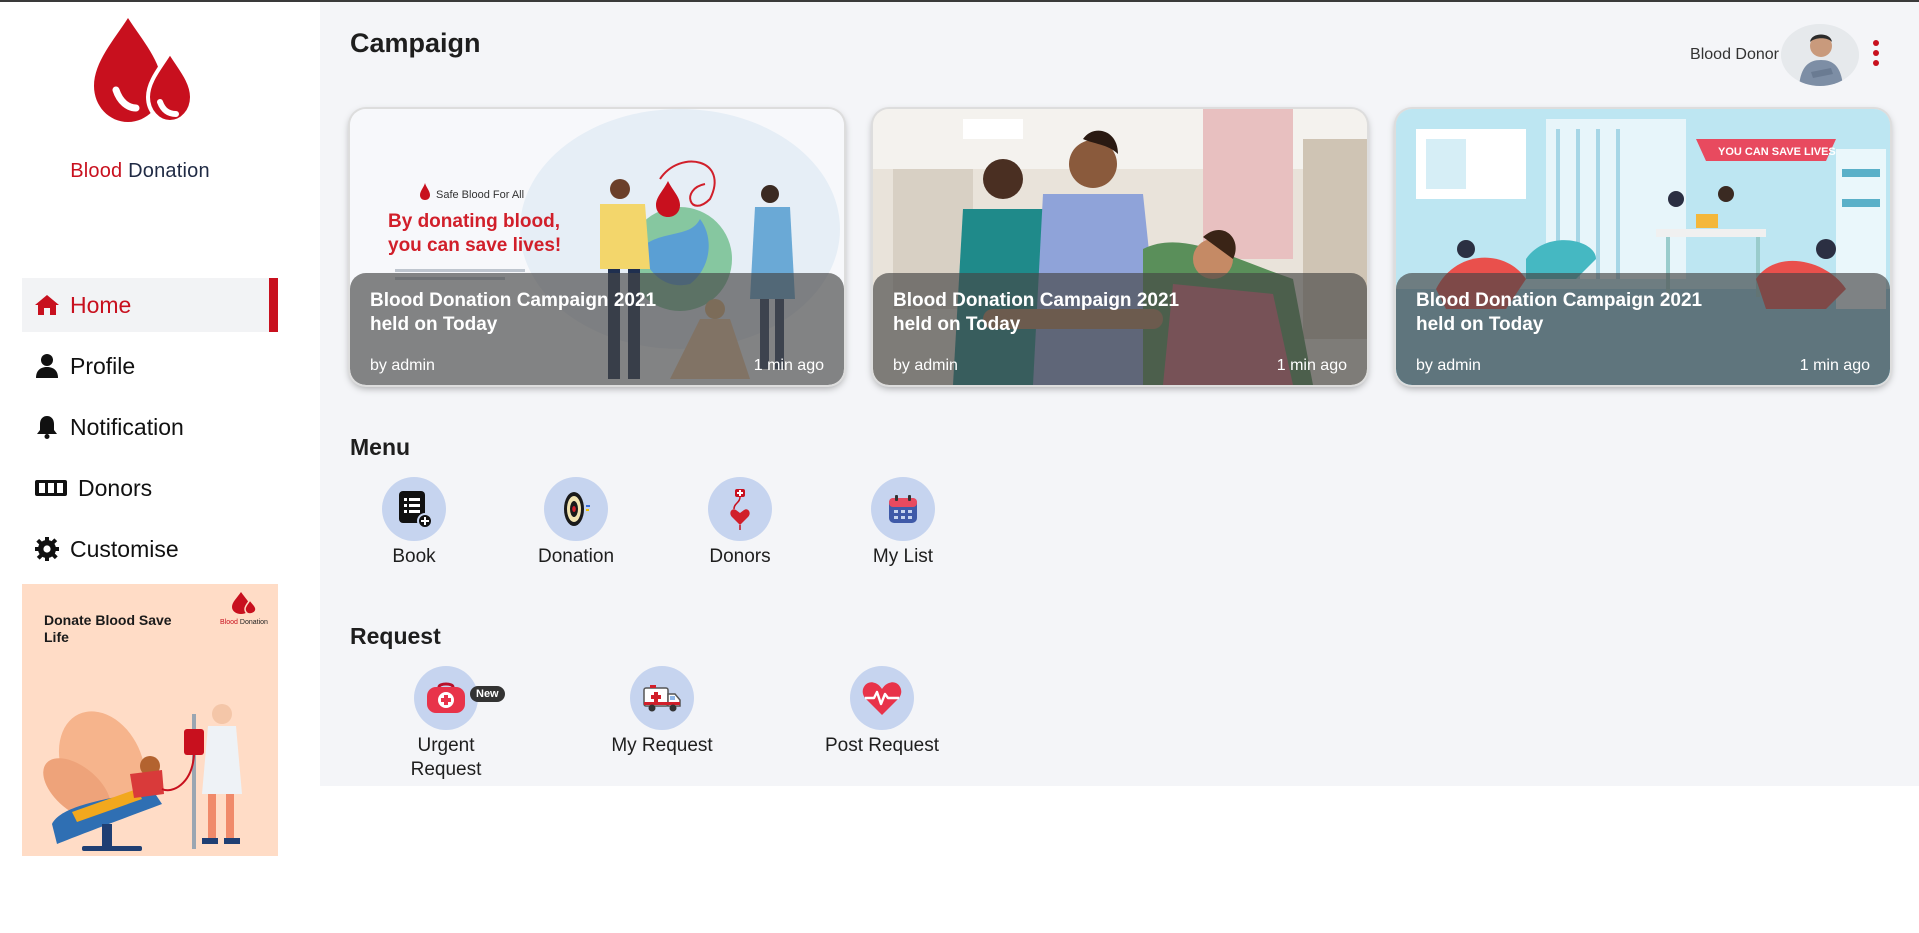 The height and width of the screenshot is (933, 1919). I want to click on menu-item-label: My List, so click(903, 556).